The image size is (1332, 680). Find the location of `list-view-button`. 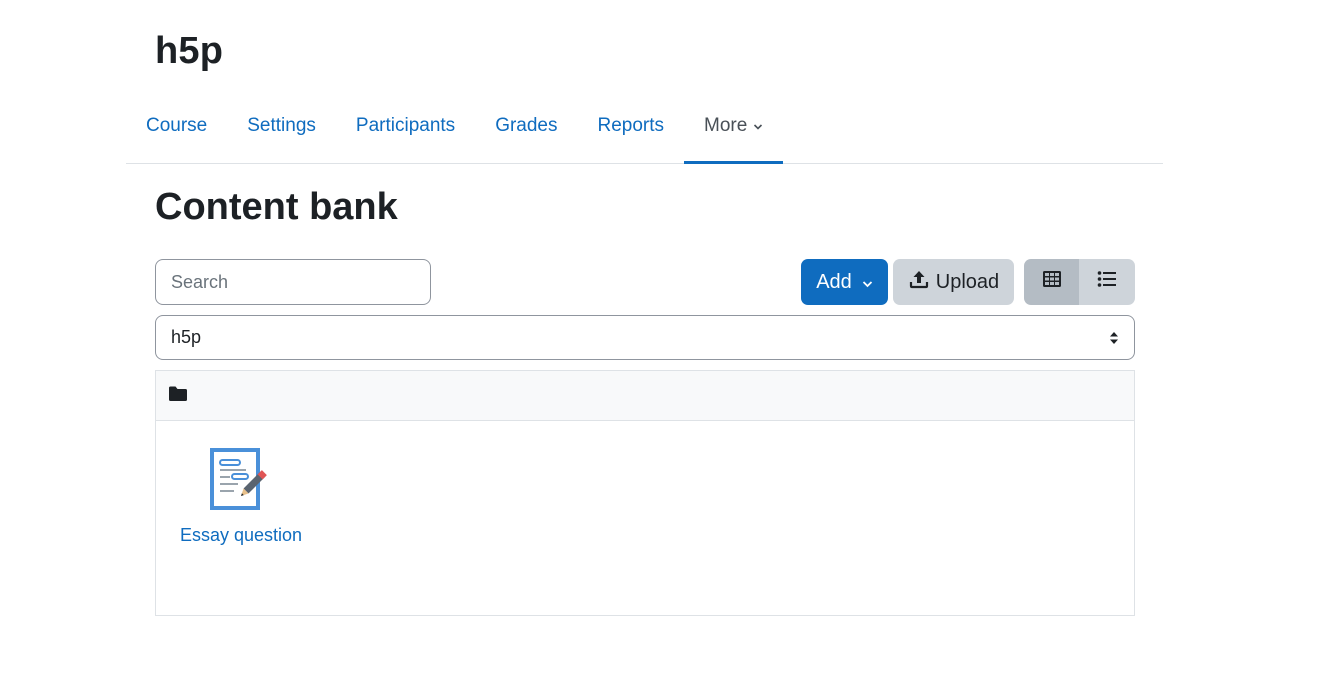

list-view-button is located at coordinates (1107, 282).